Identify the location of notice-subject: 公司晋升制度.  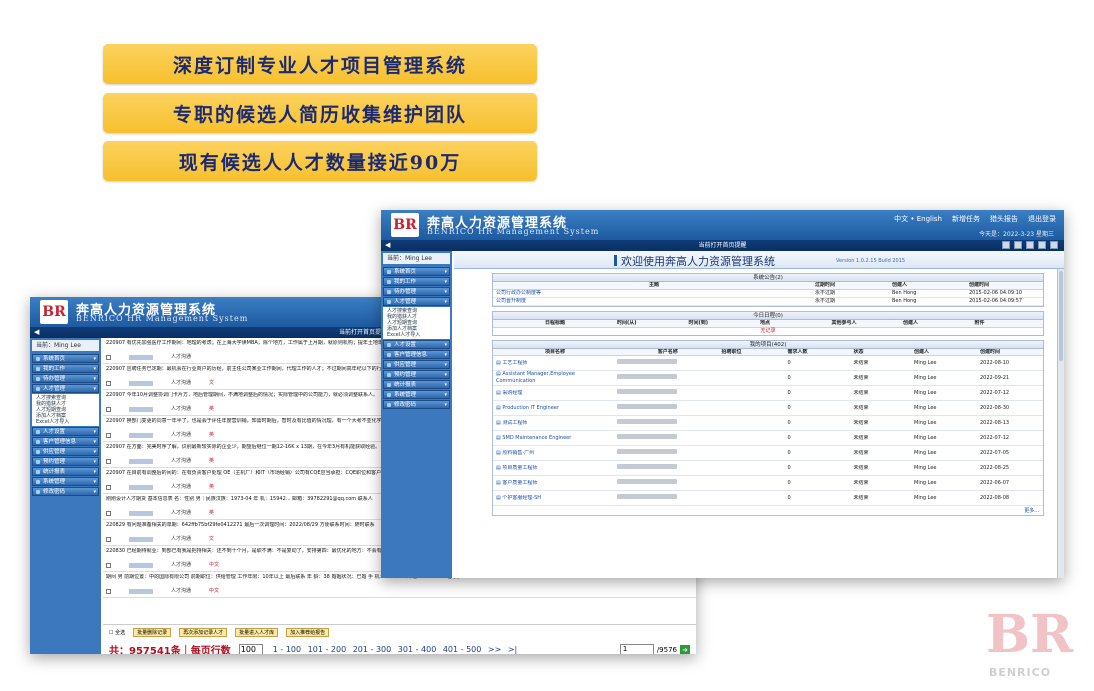
(652, 301).